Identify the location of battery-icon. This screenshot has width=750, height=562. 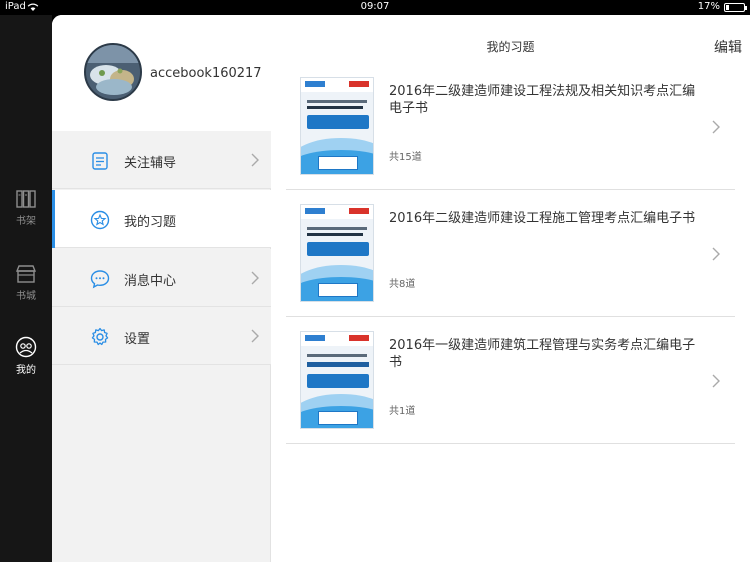
(735, 7).